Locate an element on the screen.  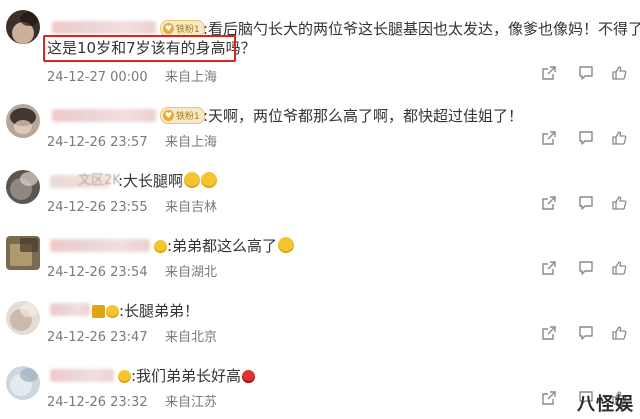
comment-text: :长腿弟弟！ is located at coordinates (145, 311).